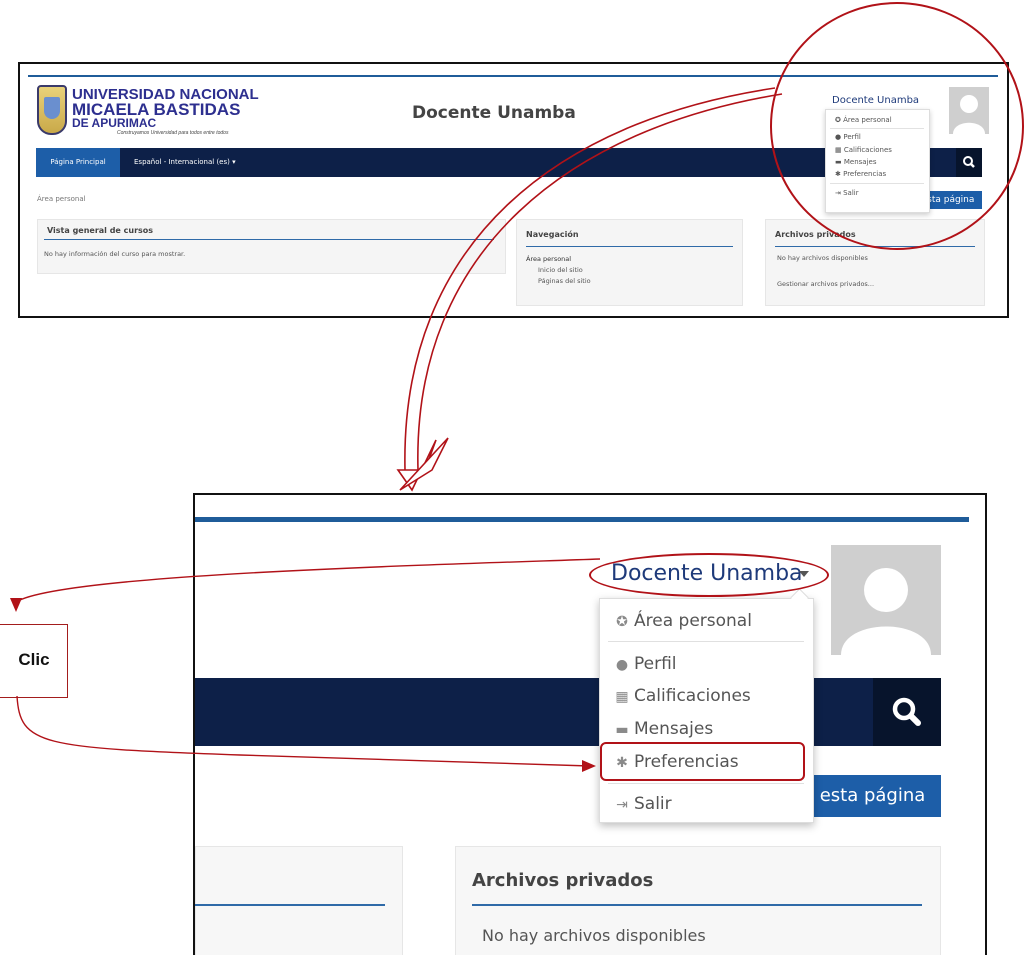 The height and width of the screenshot is (955, 1026). I want to click on courses-overview-panel, so click(299, 900).